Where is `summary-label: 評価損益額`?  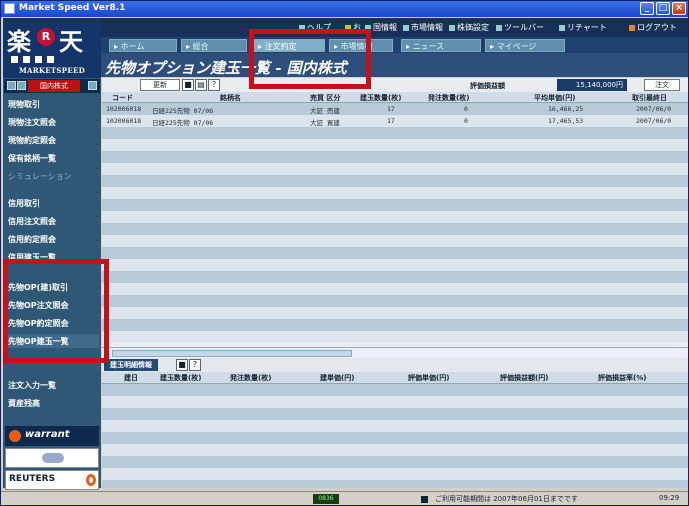 summary-label: 評価損益額 is located at coordinates (487, 86).